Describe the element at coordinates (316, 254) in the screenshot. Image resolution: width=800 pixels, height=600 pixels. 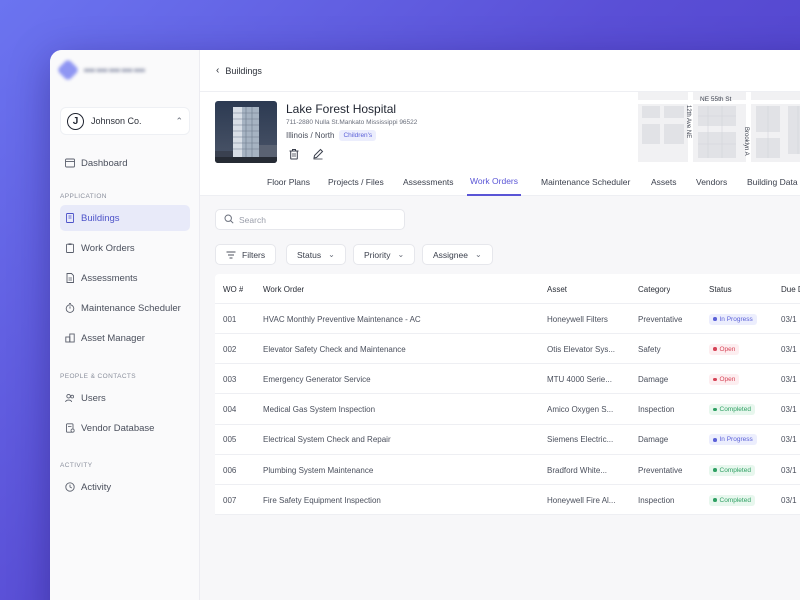
I see `status-filter: Status ⌄` at that location.